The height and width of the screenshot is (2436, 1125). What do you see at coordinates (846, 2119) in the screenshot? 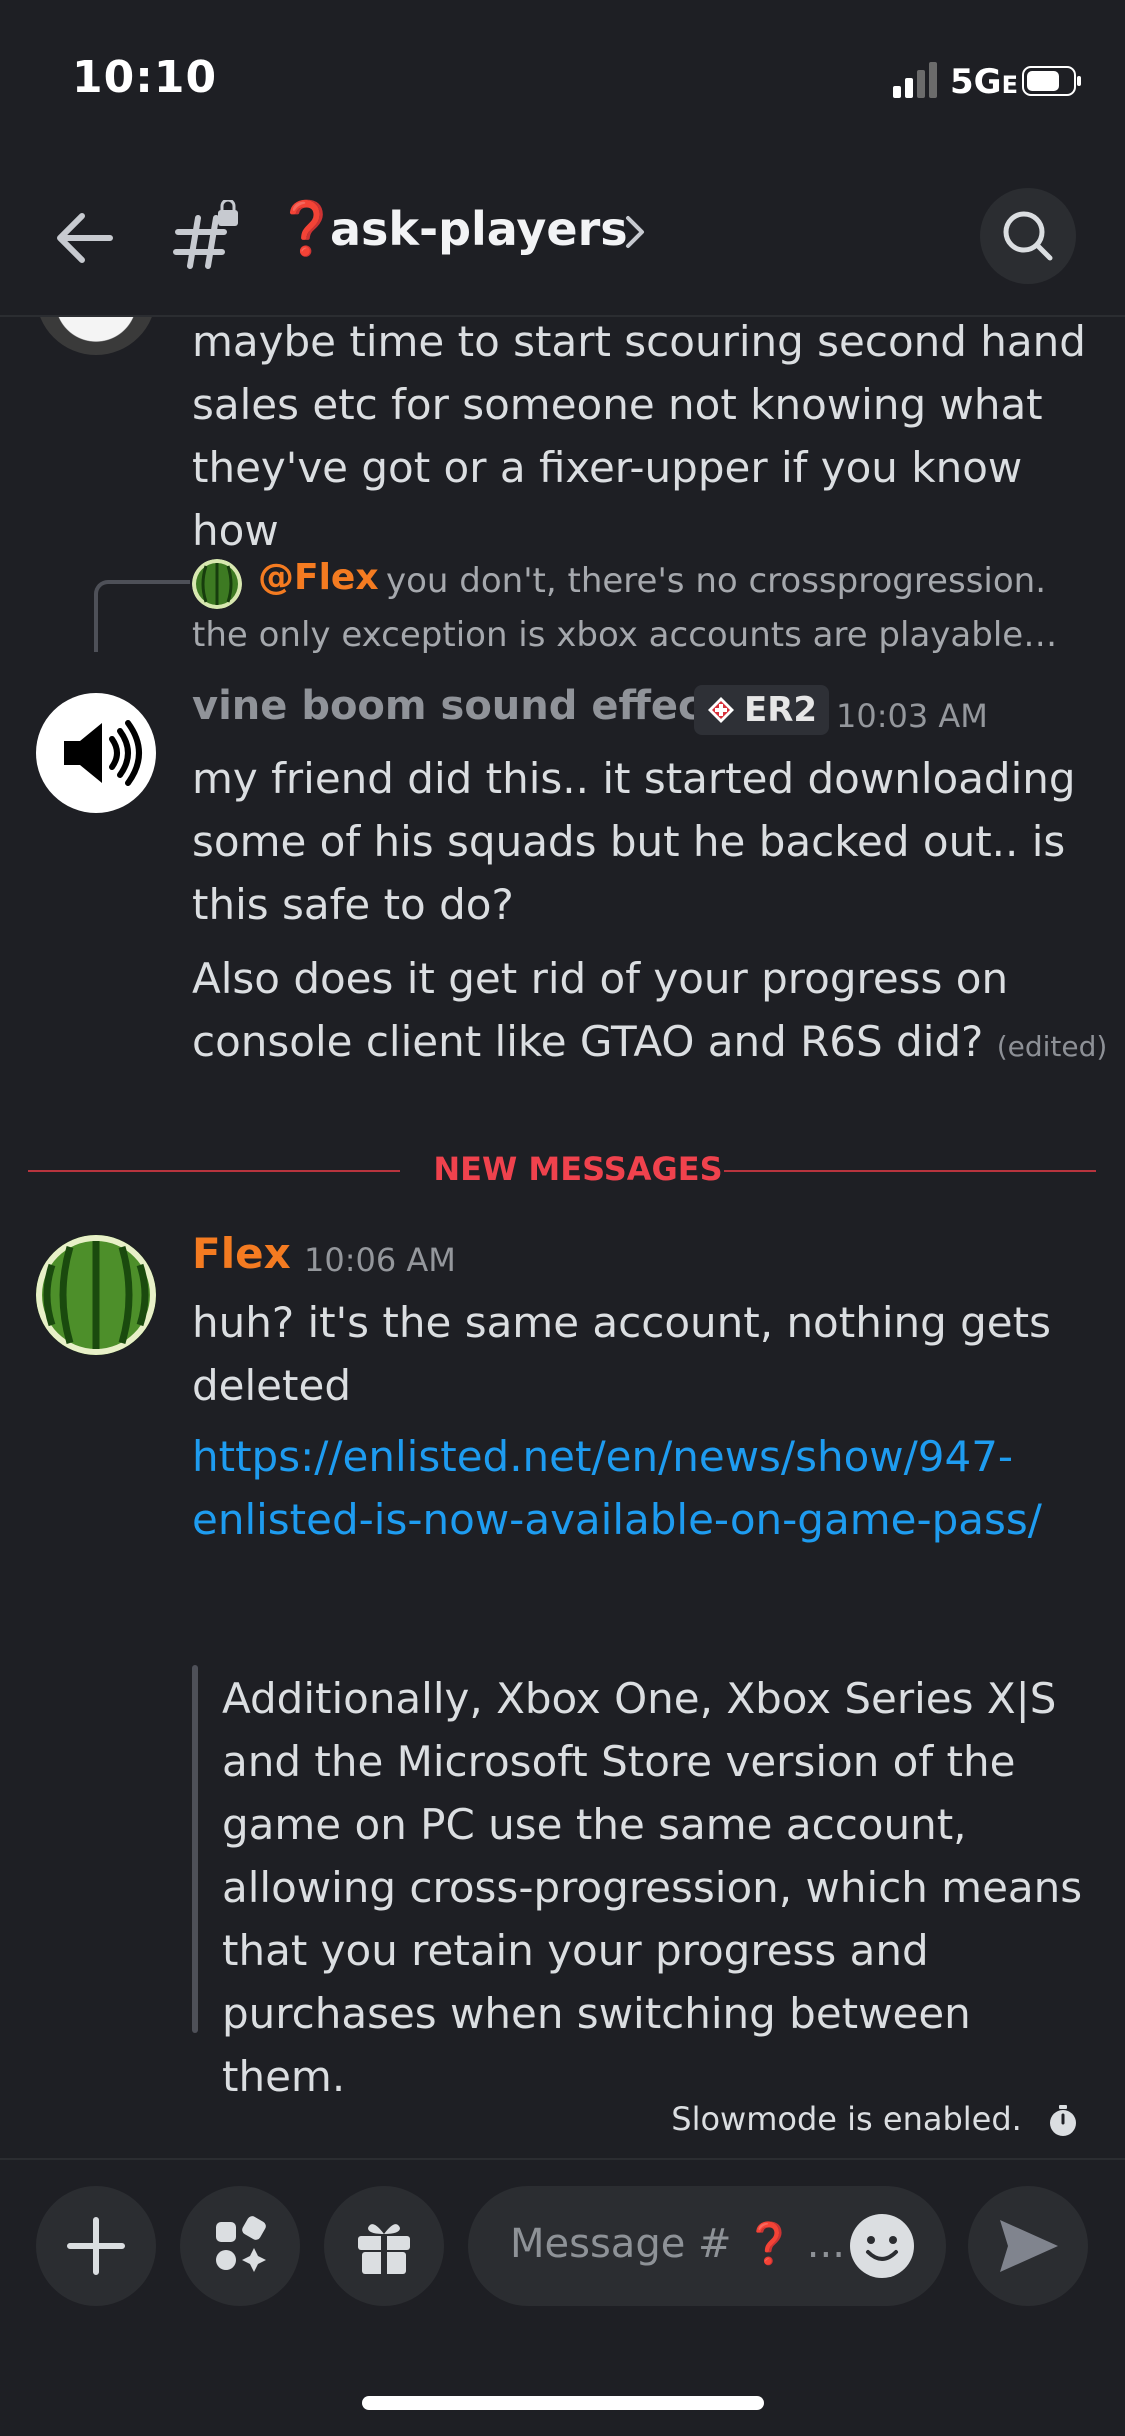
I see `slowmode-label: Slowmode is enabled.` at bounding box center [846, 2119].